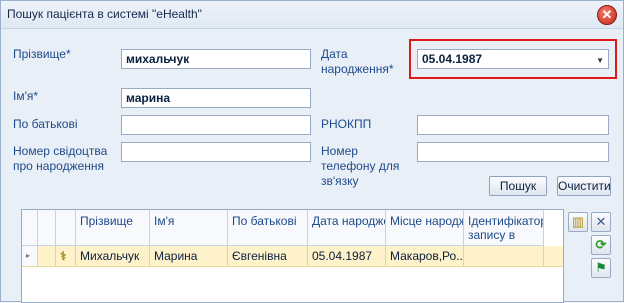 This screenshot has height=303, width=624. What do you see at coordinates (601, 268) in the screenshot?
I see `flag-icon: ⚑` at bounding box center [601, 268].